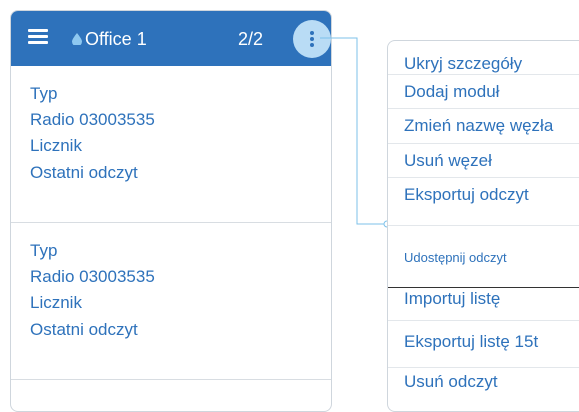 The image size is (579, 412). What do you see at coordinates (483, 91) in the screenshot?
I see `menu-item-add-module: Dodaj moduł` at bounding box center [483, 91].